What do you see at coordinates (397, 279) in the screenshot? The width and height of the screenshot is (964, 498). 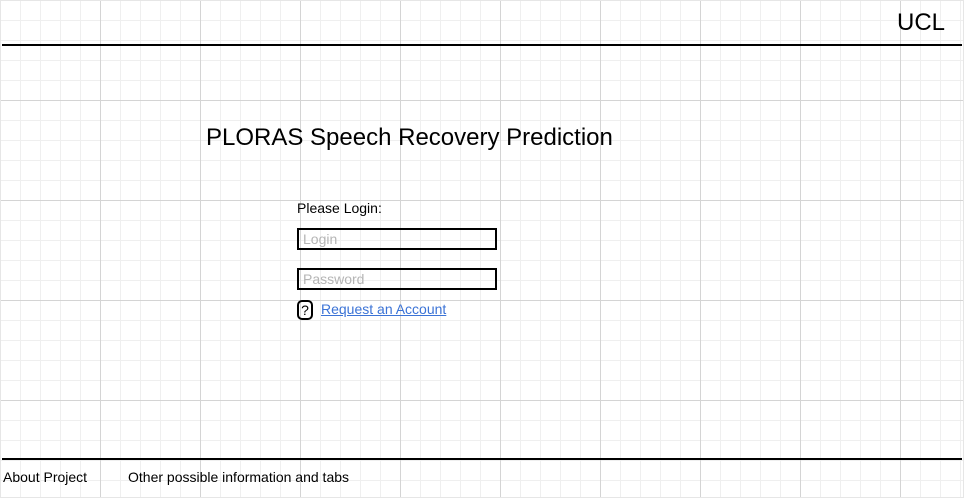 I see `password-input` at bounding box center [397, 279].